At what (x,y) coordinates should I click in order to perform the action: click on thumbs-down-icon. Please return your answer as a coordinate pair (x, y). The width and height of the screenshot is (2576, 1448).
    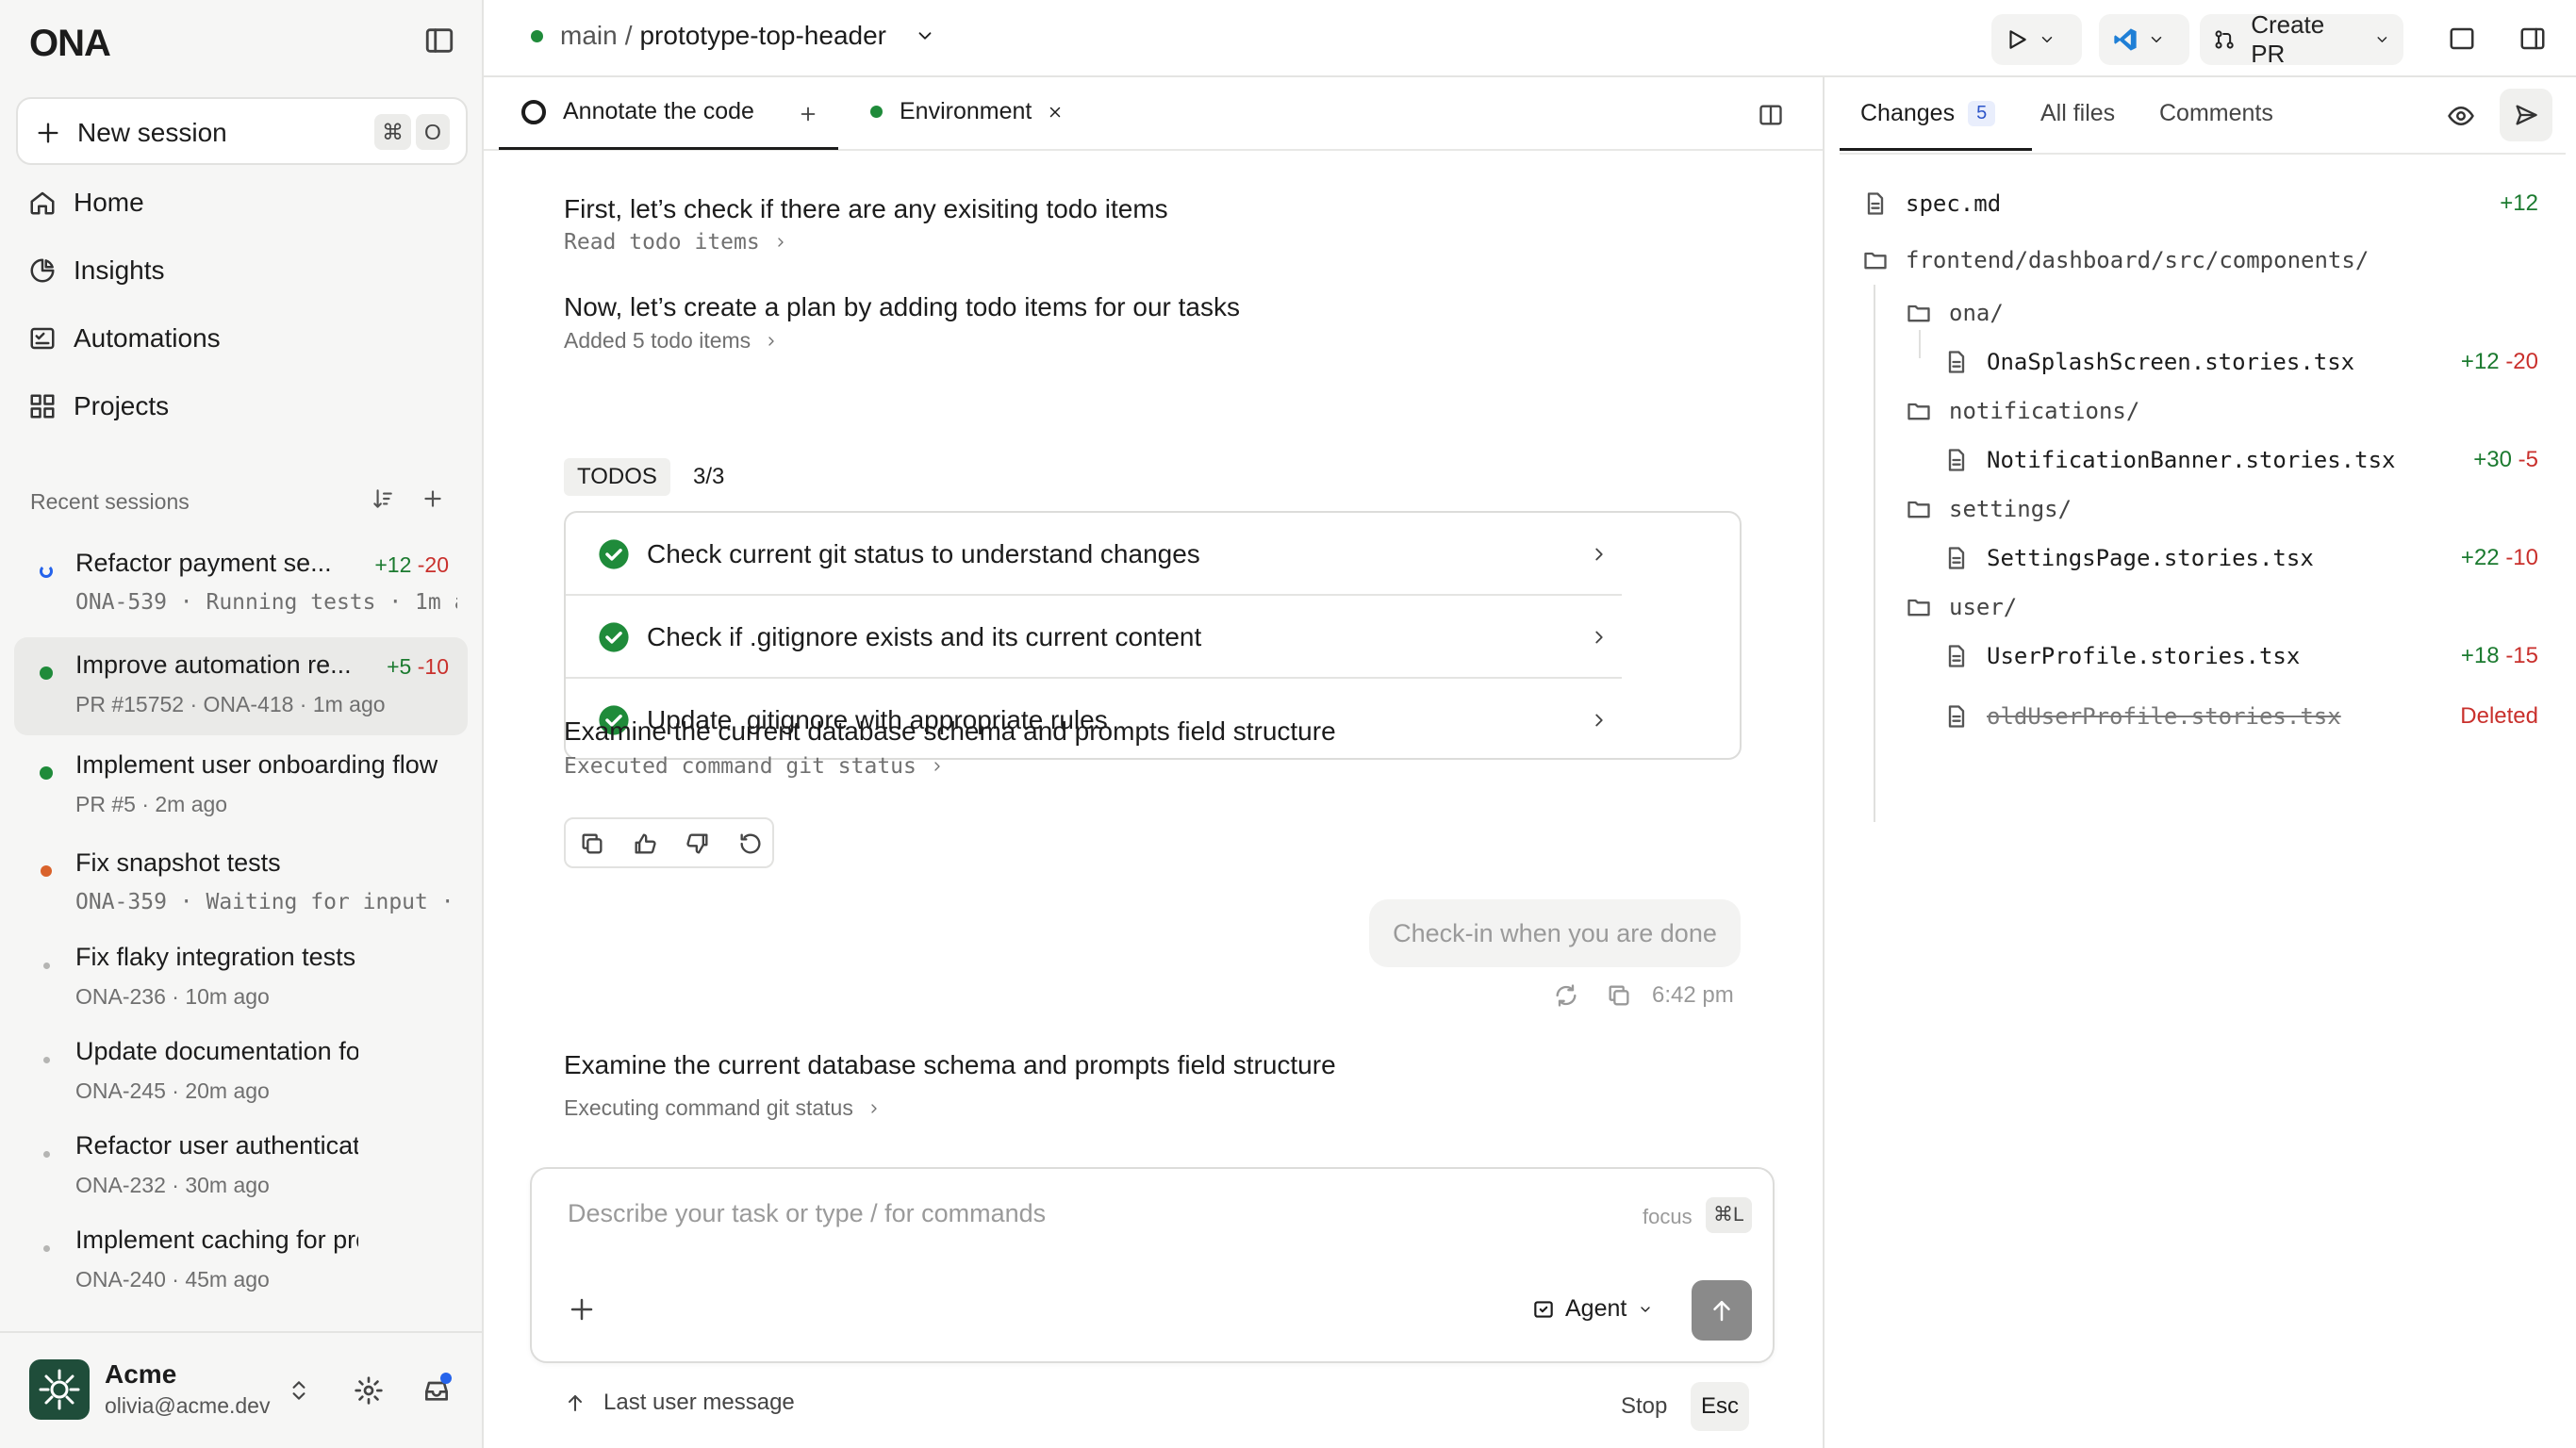
    Looking at the image, I should click on (698, 844).